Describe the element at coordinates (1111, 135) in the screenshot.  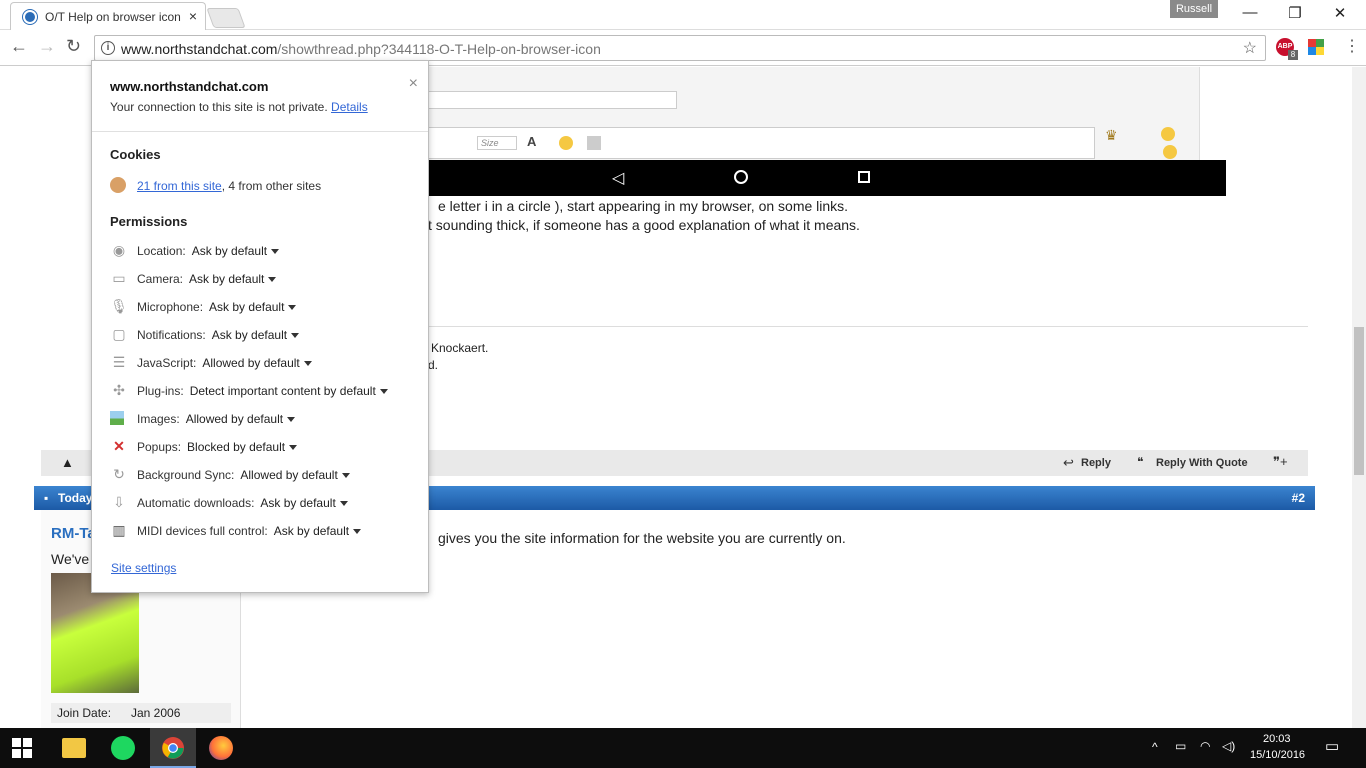
I see `smiley-icon: ♛` at that location.